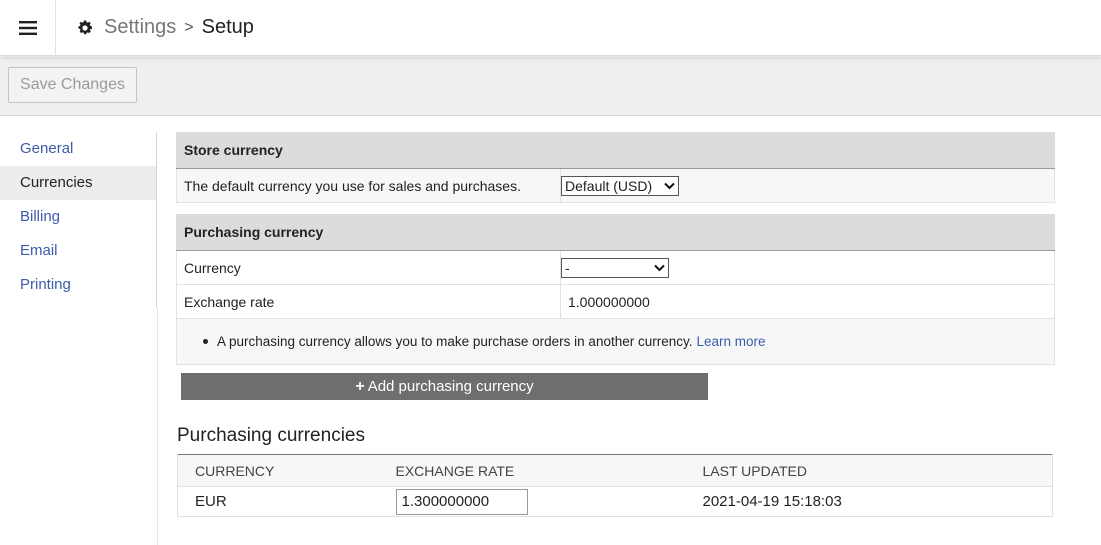 The image size is (1101, 545). What do you see at coordinates (877, 470) in the screenshot?
I see `column-header-last-updated: LAST UPDATED` at bounding box center [877, 470].